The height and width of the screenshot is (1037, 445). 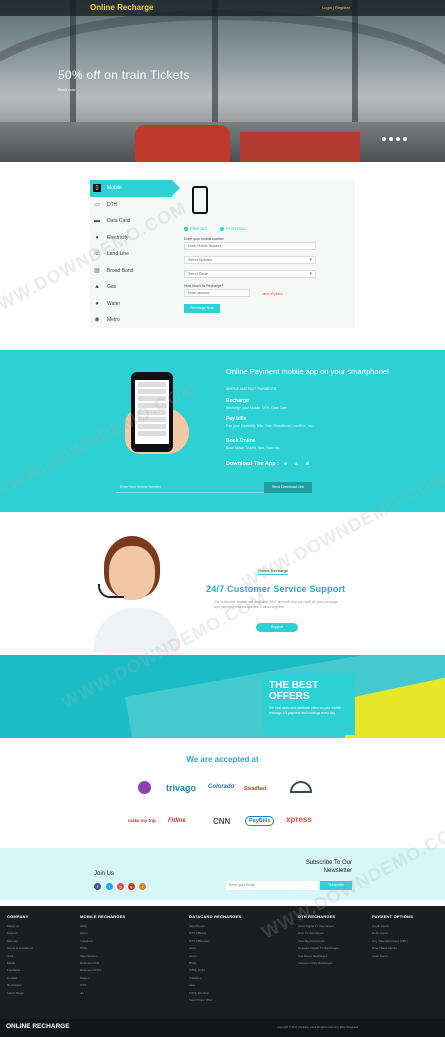 What do you see at coordinates (215, 942) in the screenshot?
I see `footer-link: MTS MBrowse` at bounding box center [215, 942].